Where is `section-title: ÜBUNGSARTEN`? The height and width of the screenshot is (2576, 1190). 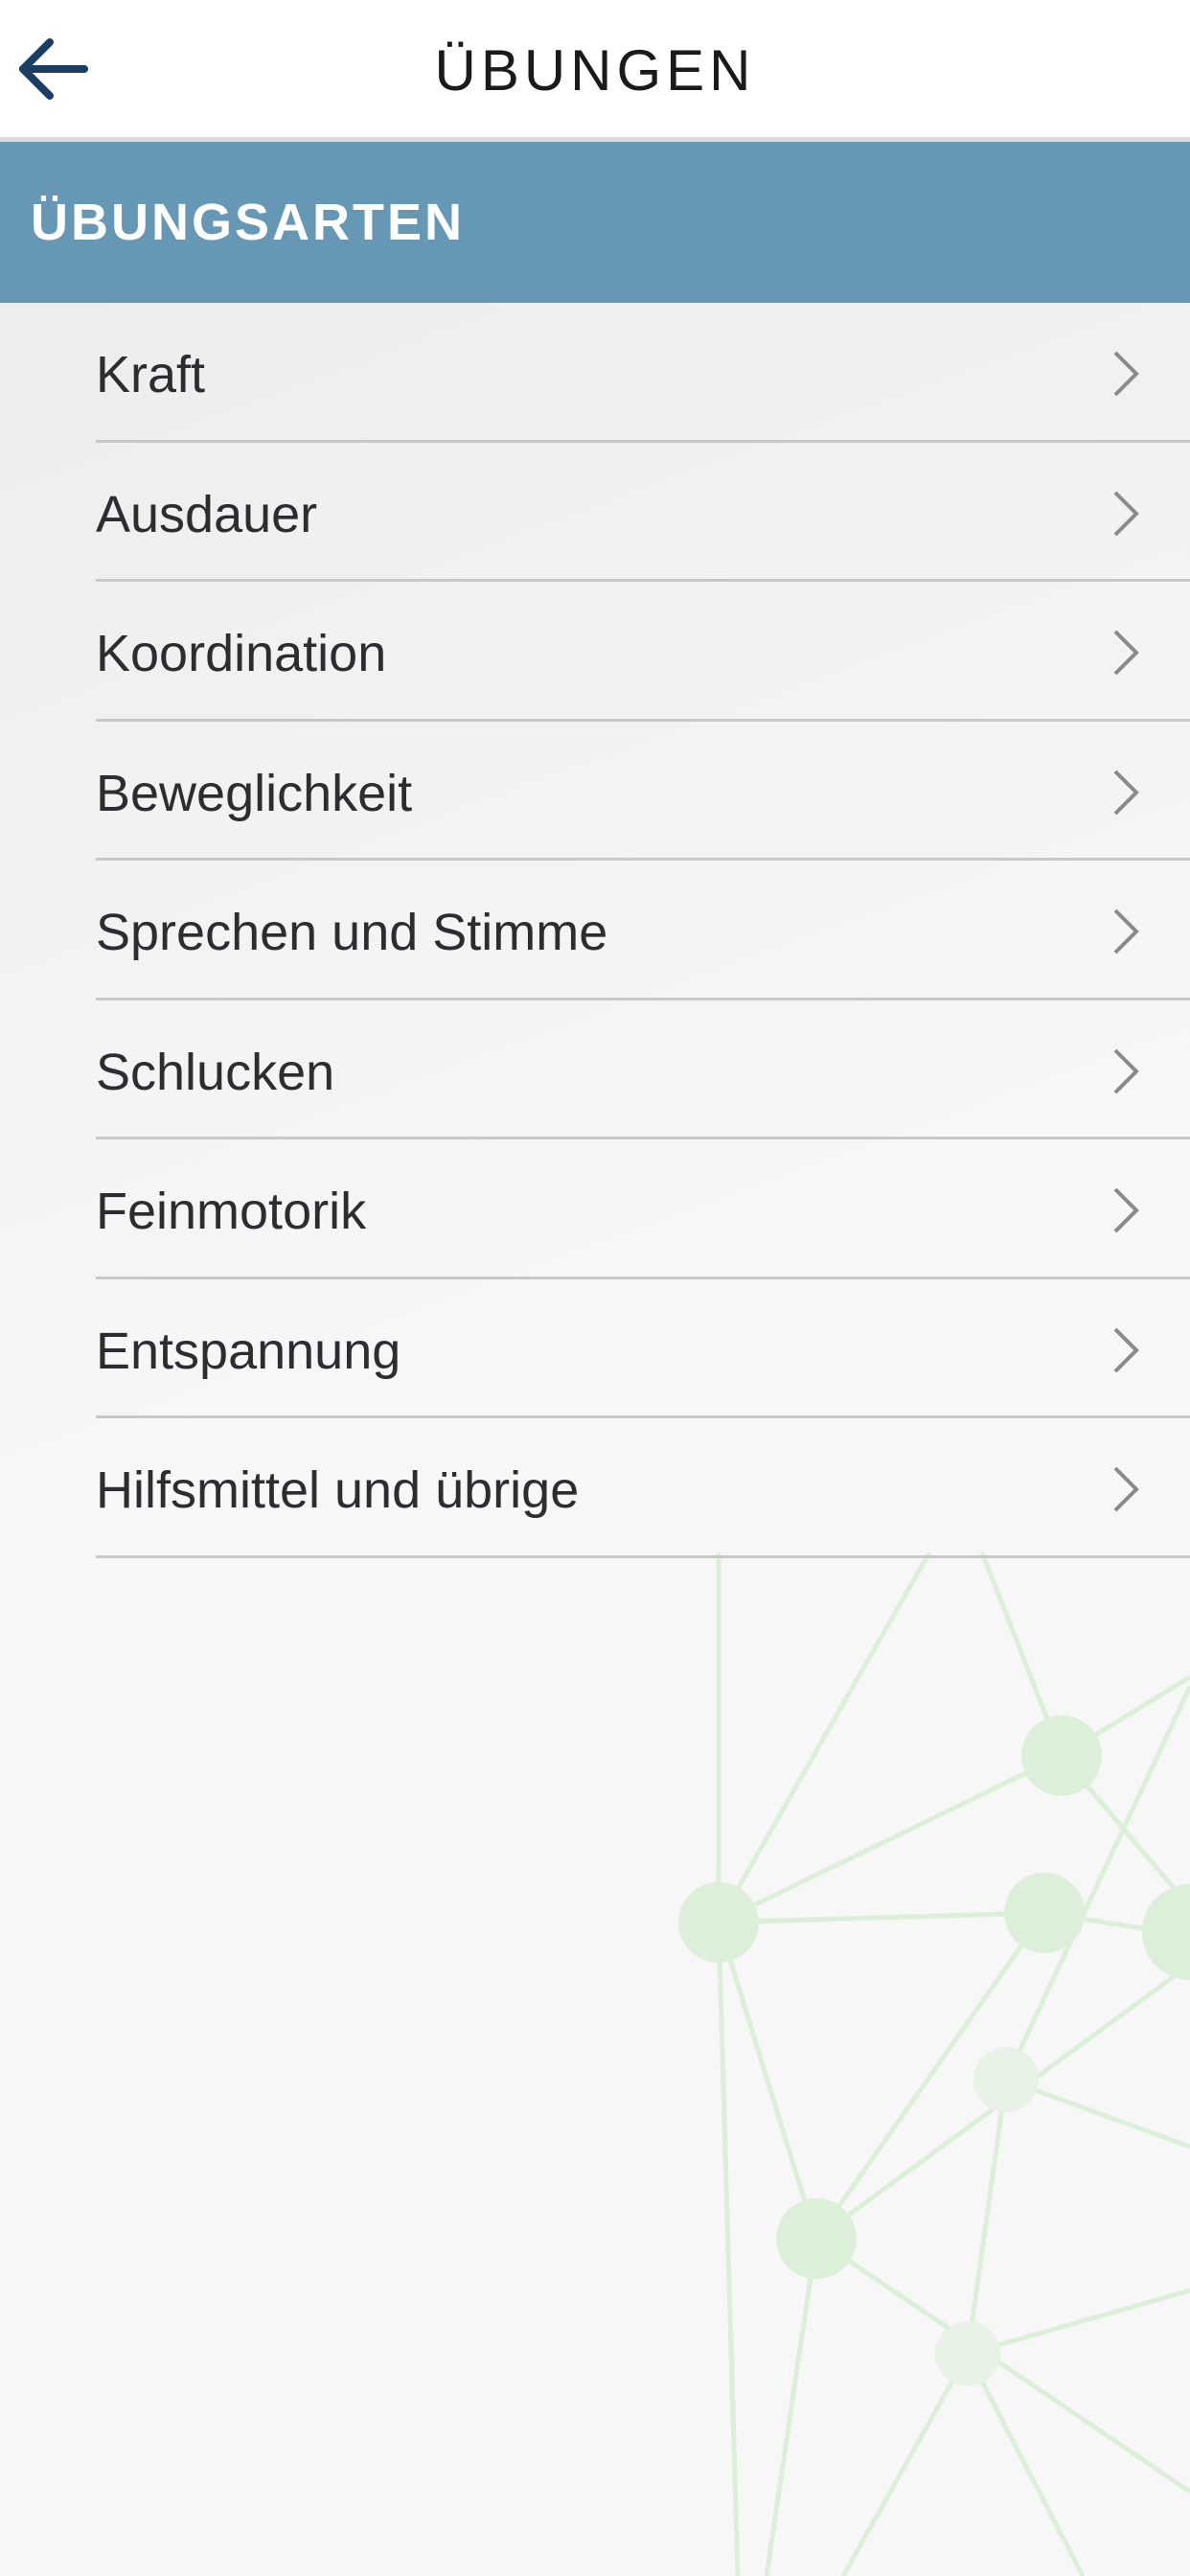
section-title: ÜBUNGSARTEN is located at coordinates (249, 222).